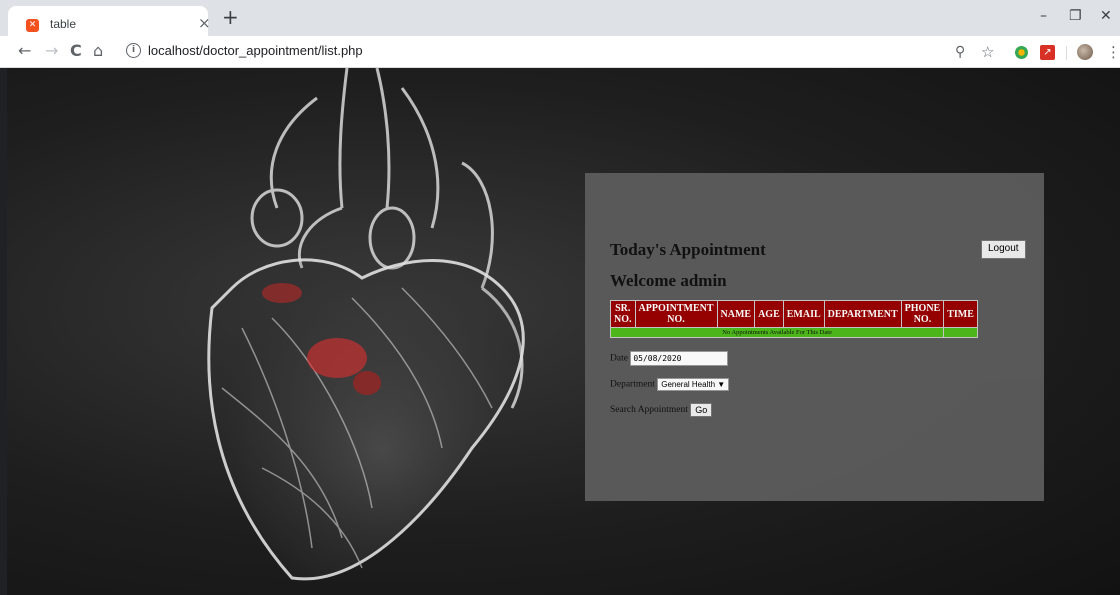 The width and height of the screenshot is (1120, 595). I want to click on col-phone-no: PHONE NO., so click(922, 314).